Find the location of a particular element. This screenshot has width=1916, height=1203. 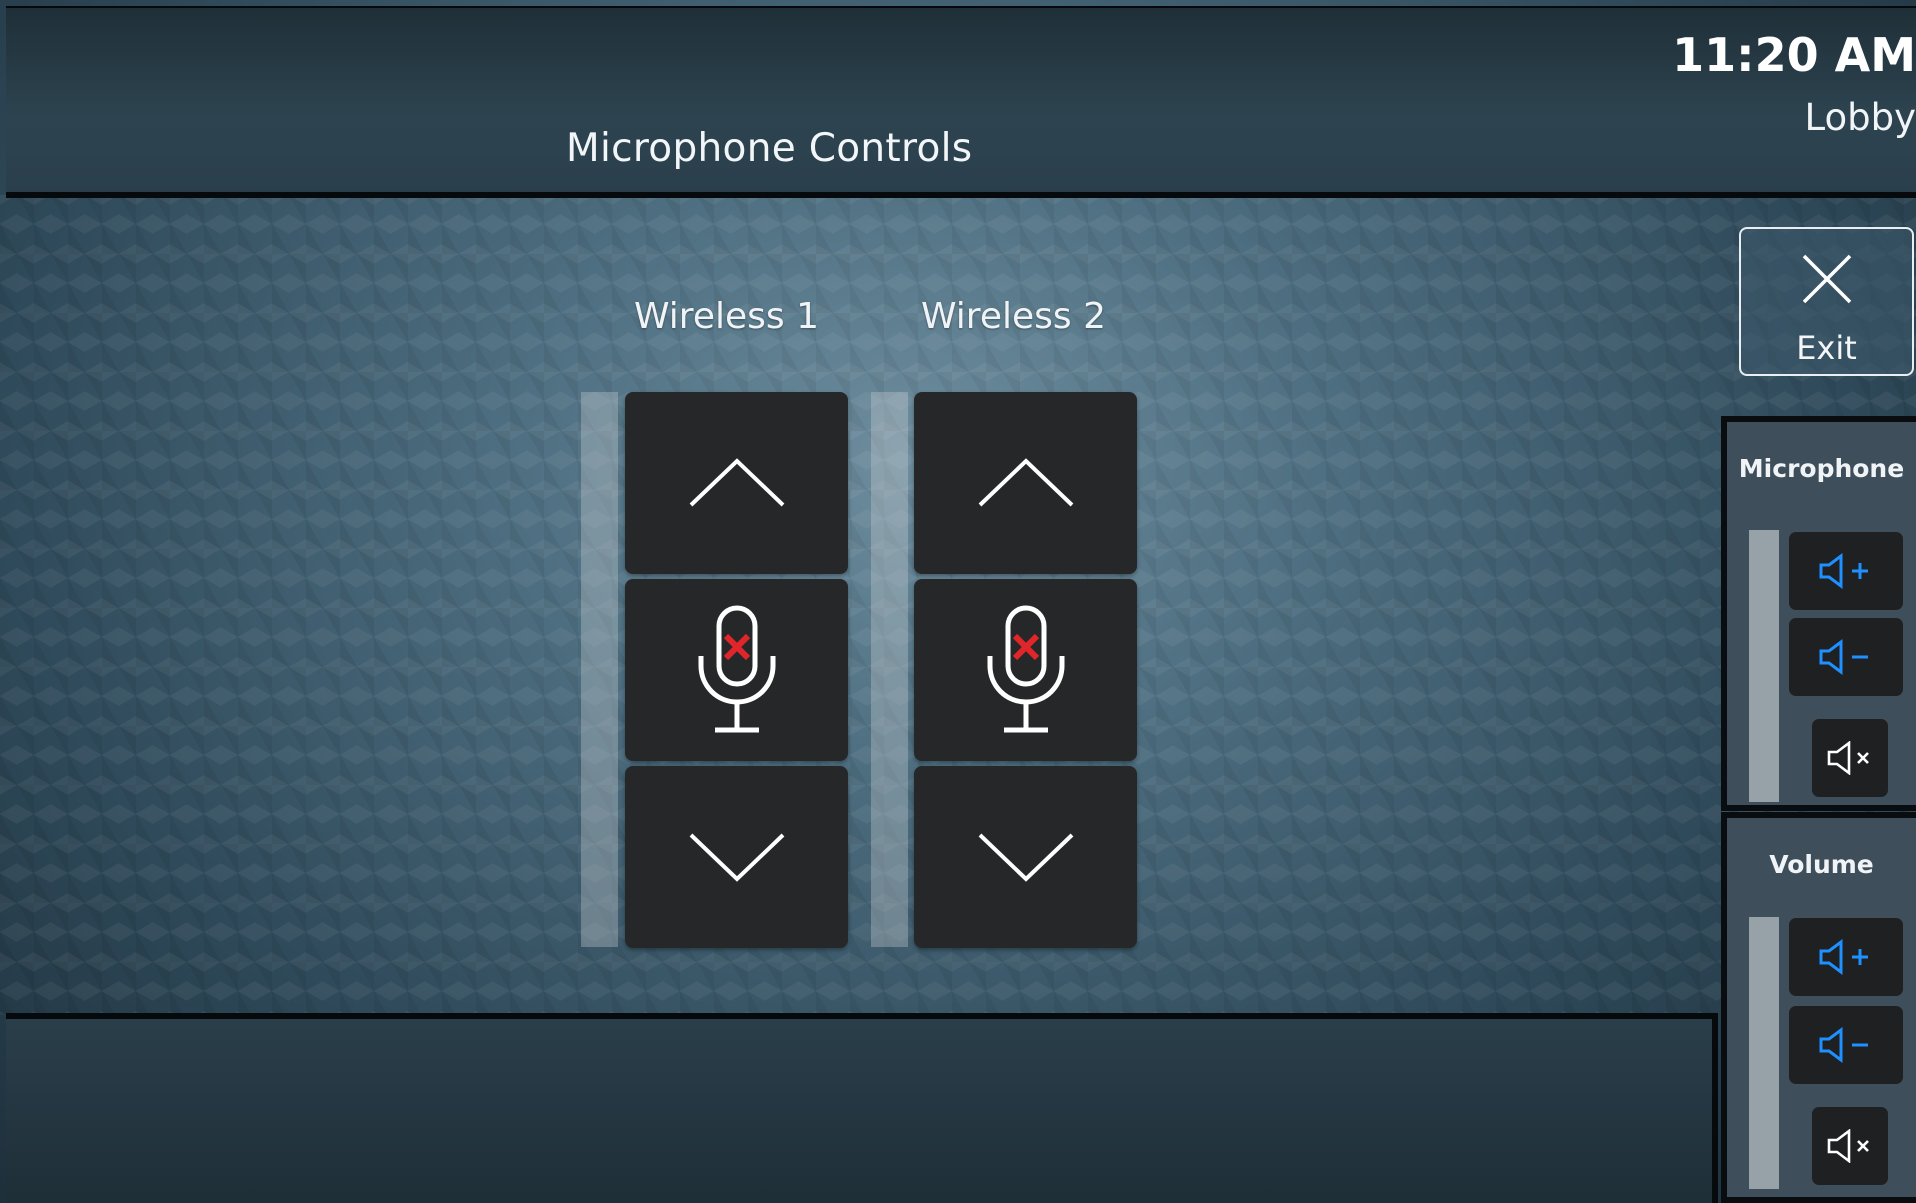

microphone-volume-up-button is located at coordinates (1846, 571).